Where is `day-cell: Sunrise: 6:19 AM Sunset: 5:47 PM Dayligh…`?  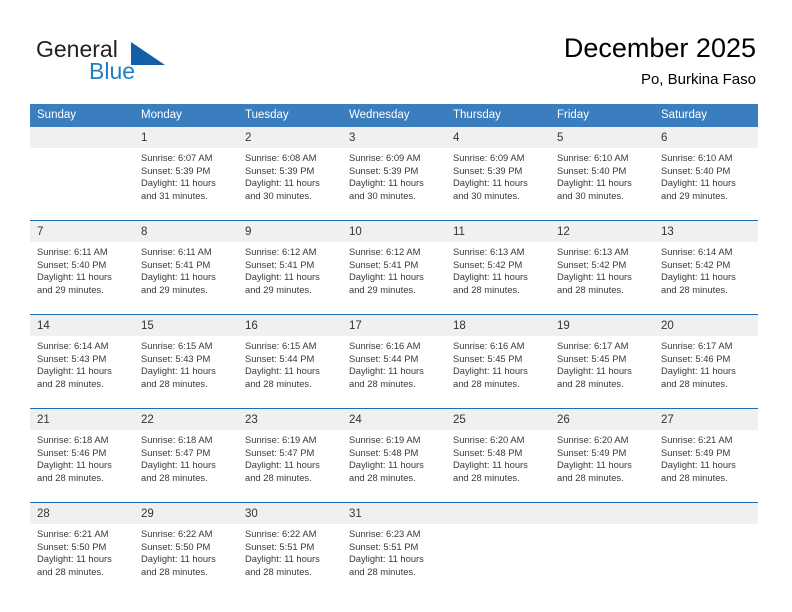
day-cell: Sunrise: 6:19 AM Sunset: 5:47 PM Dayligh… is located at coordinates (290, 466).